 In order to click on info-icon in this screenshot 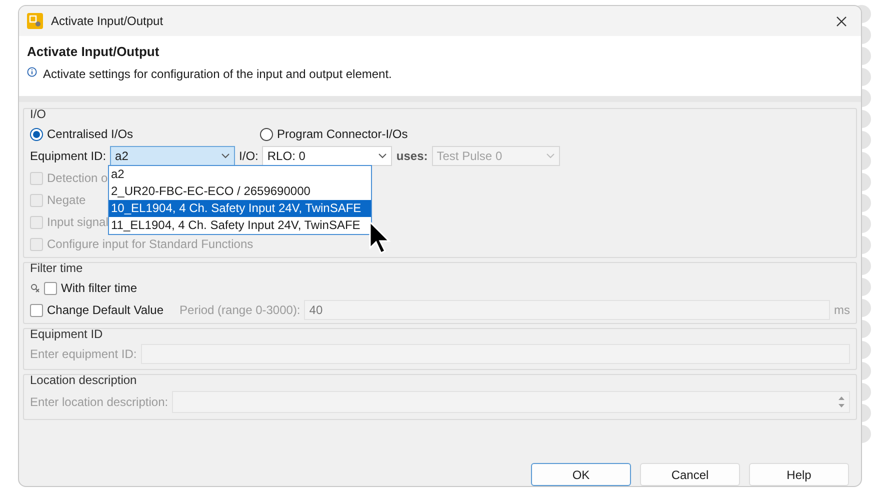, I will do `click(32, 72)`.